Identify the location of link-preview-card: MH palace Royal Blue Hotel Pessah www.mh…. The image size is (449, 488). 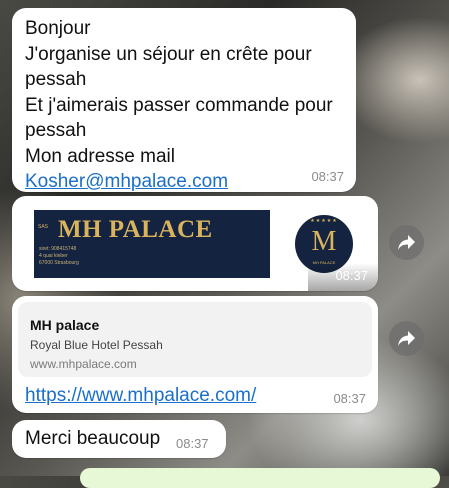
(195, 339).